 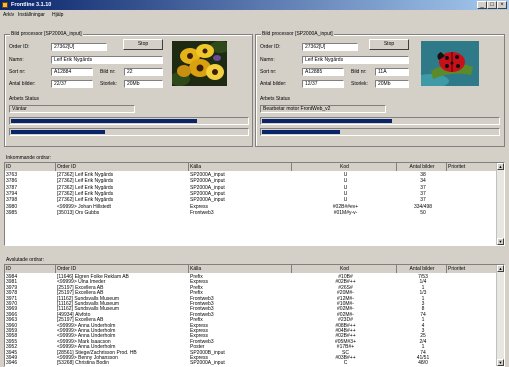 I want to click on cell-image-count: 38, so click(x=423, y=175).